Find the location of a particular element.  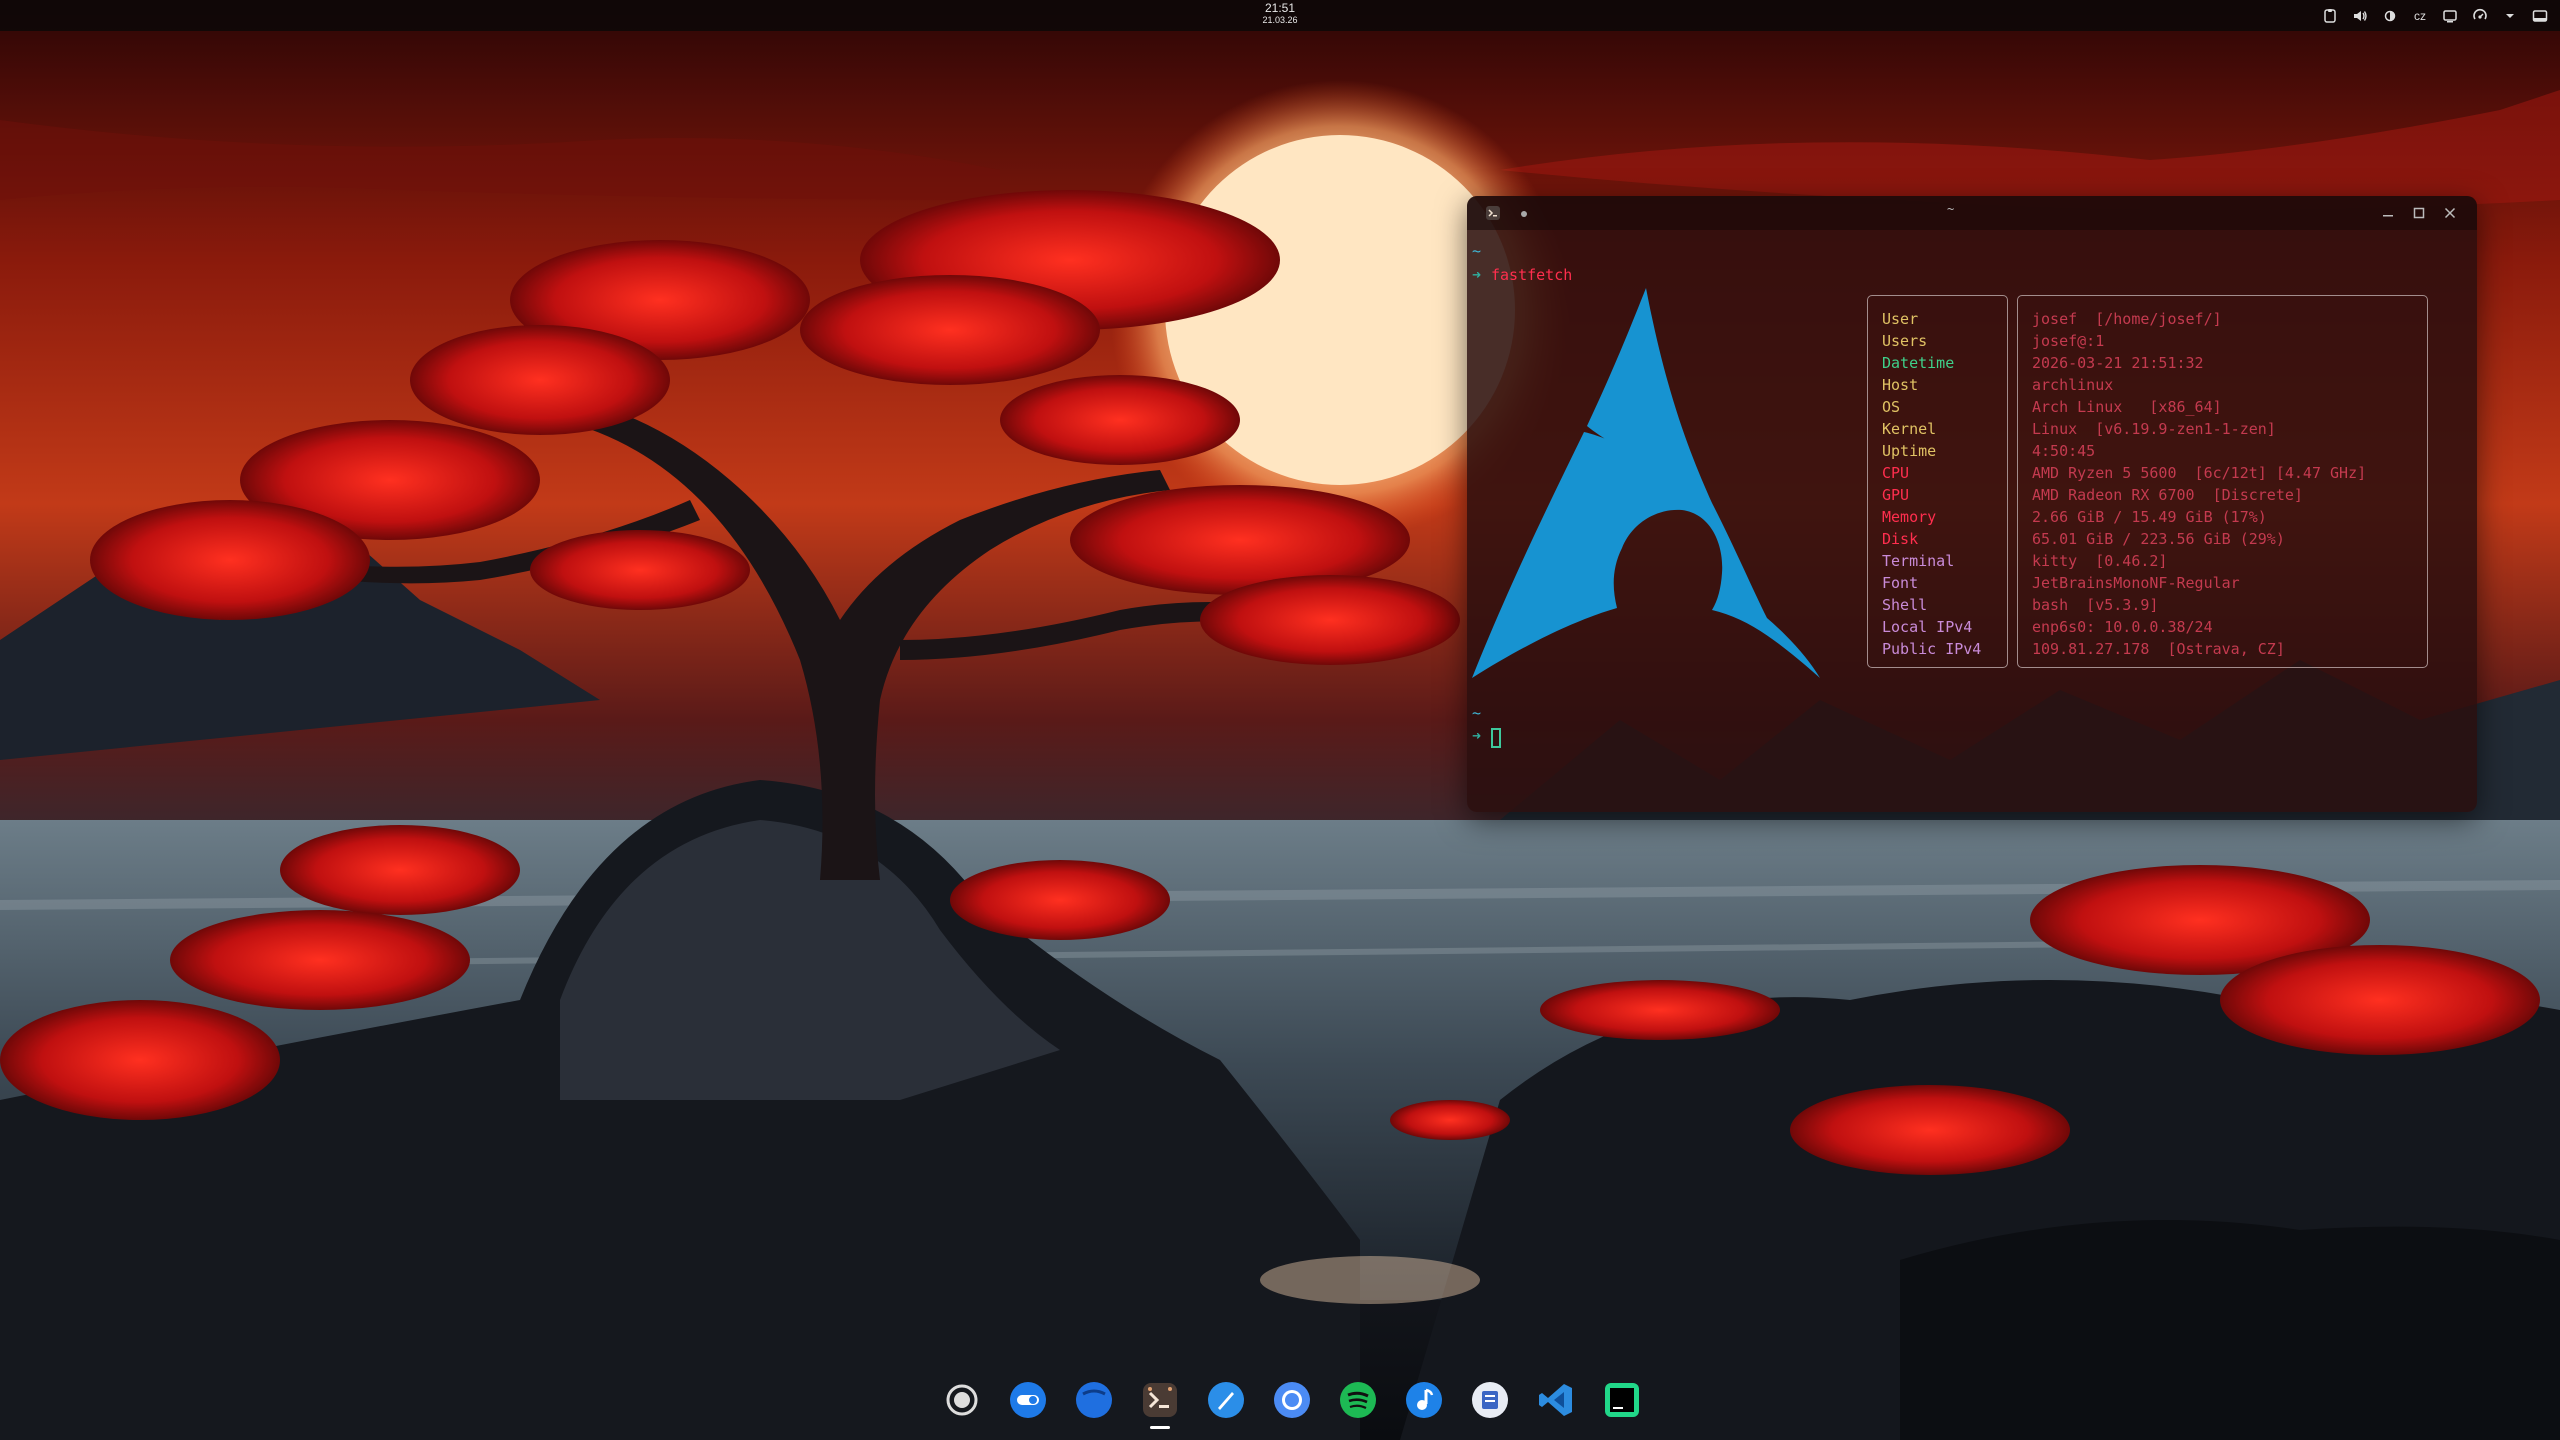

arch-linux-logo is located at coordinates (1646, 483).